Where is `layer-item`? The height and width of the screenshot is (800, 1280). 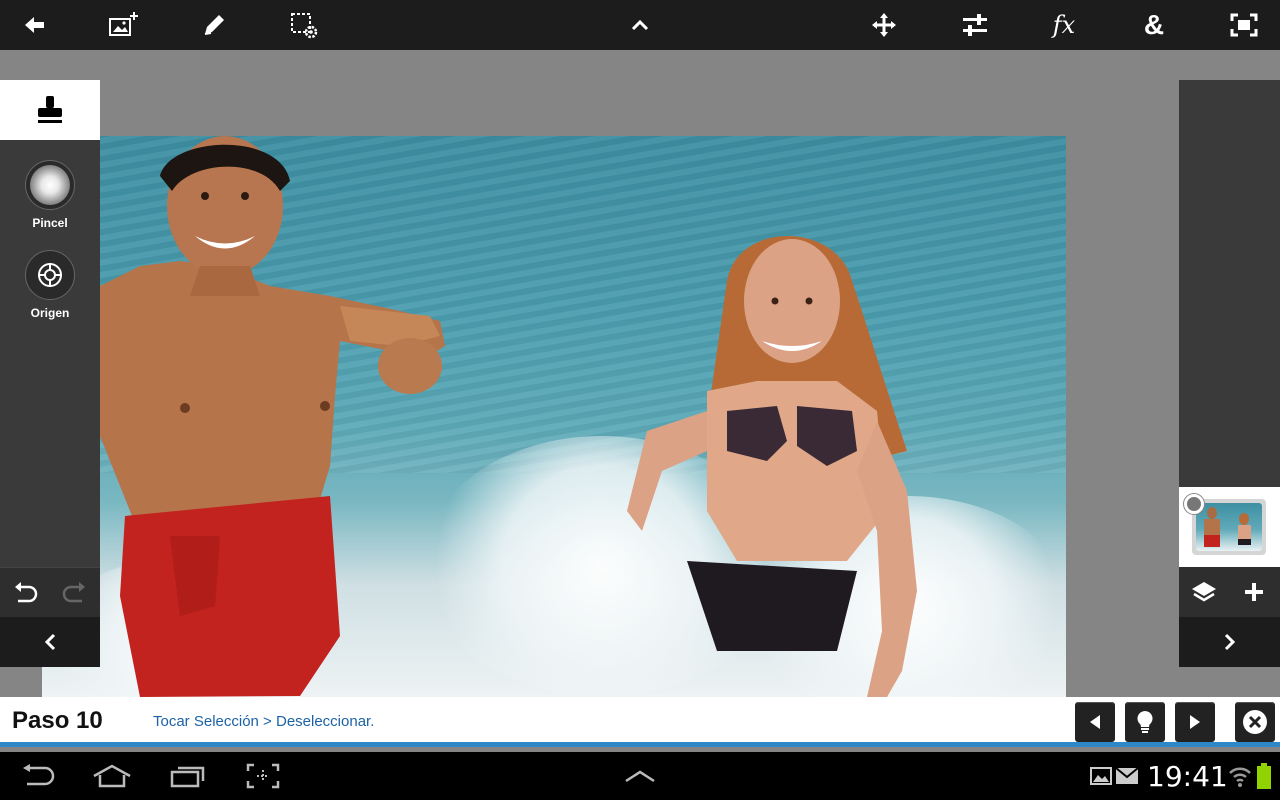
layer-item is located at coordinates (1229, 527).